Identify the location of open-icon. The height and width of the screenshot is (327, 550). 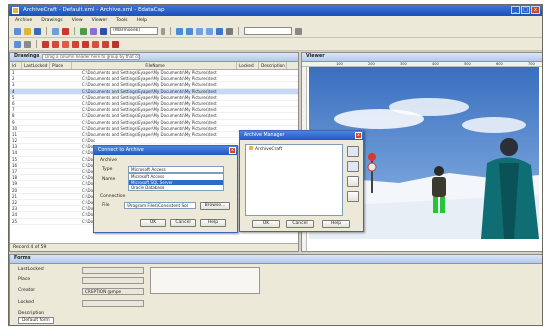
(27, 31).